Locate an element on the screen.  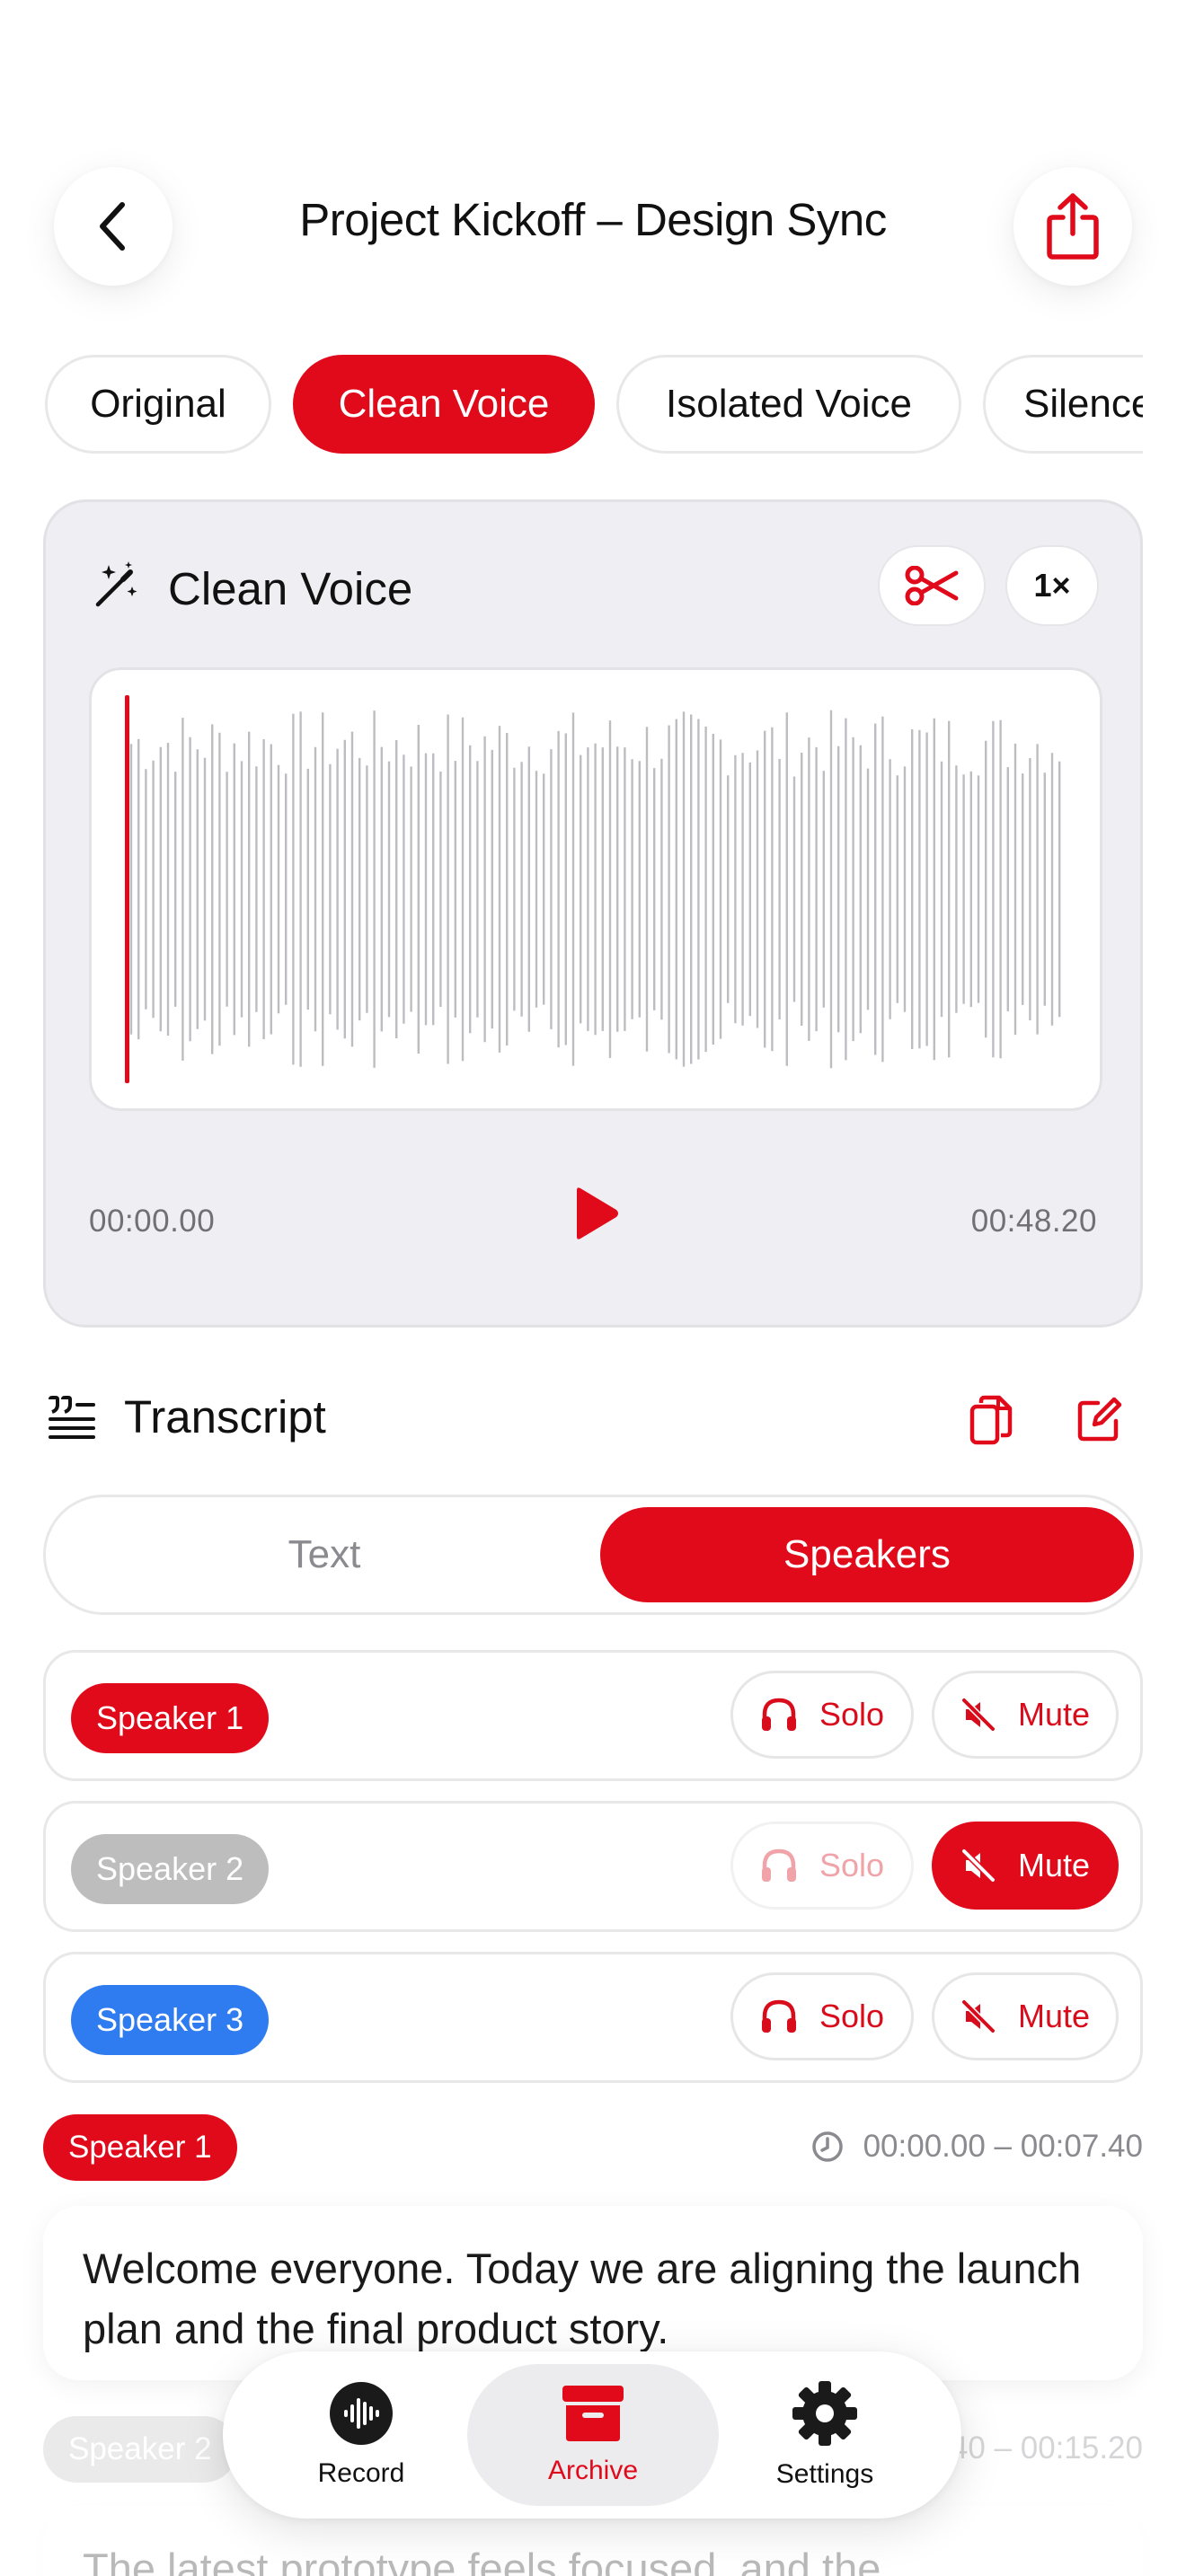
card-title: Clean Voice is located at coordinates (290, 588).